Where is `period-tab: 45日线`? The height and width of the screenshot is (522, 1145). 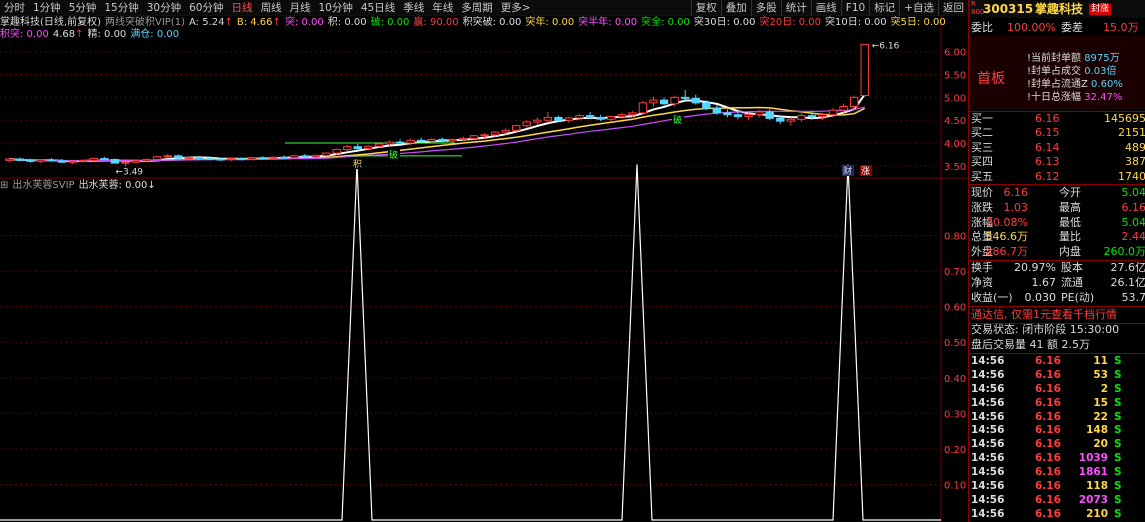 period-tab: 45日线 is located at coordinates (378, 8).